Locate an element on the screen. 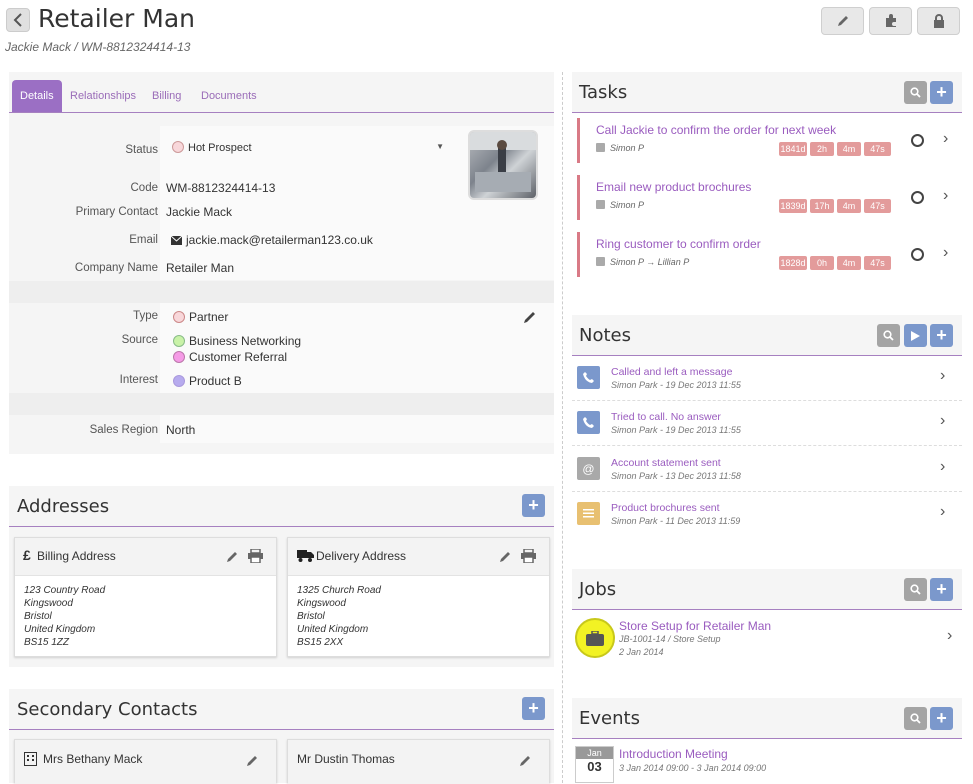  note-title: Account statement sent is located at coordinates (666, 463).